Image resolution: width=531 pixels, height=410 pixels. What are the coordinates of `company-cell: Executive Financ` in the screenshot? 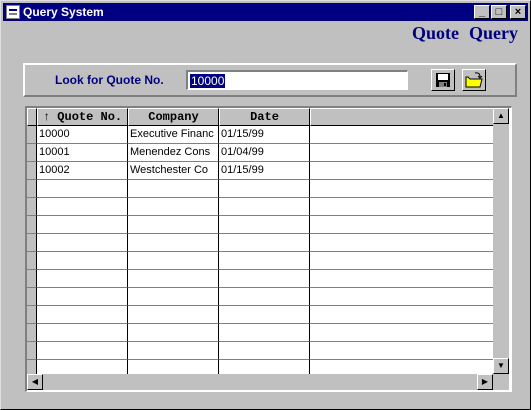 It's located at (173, 135).